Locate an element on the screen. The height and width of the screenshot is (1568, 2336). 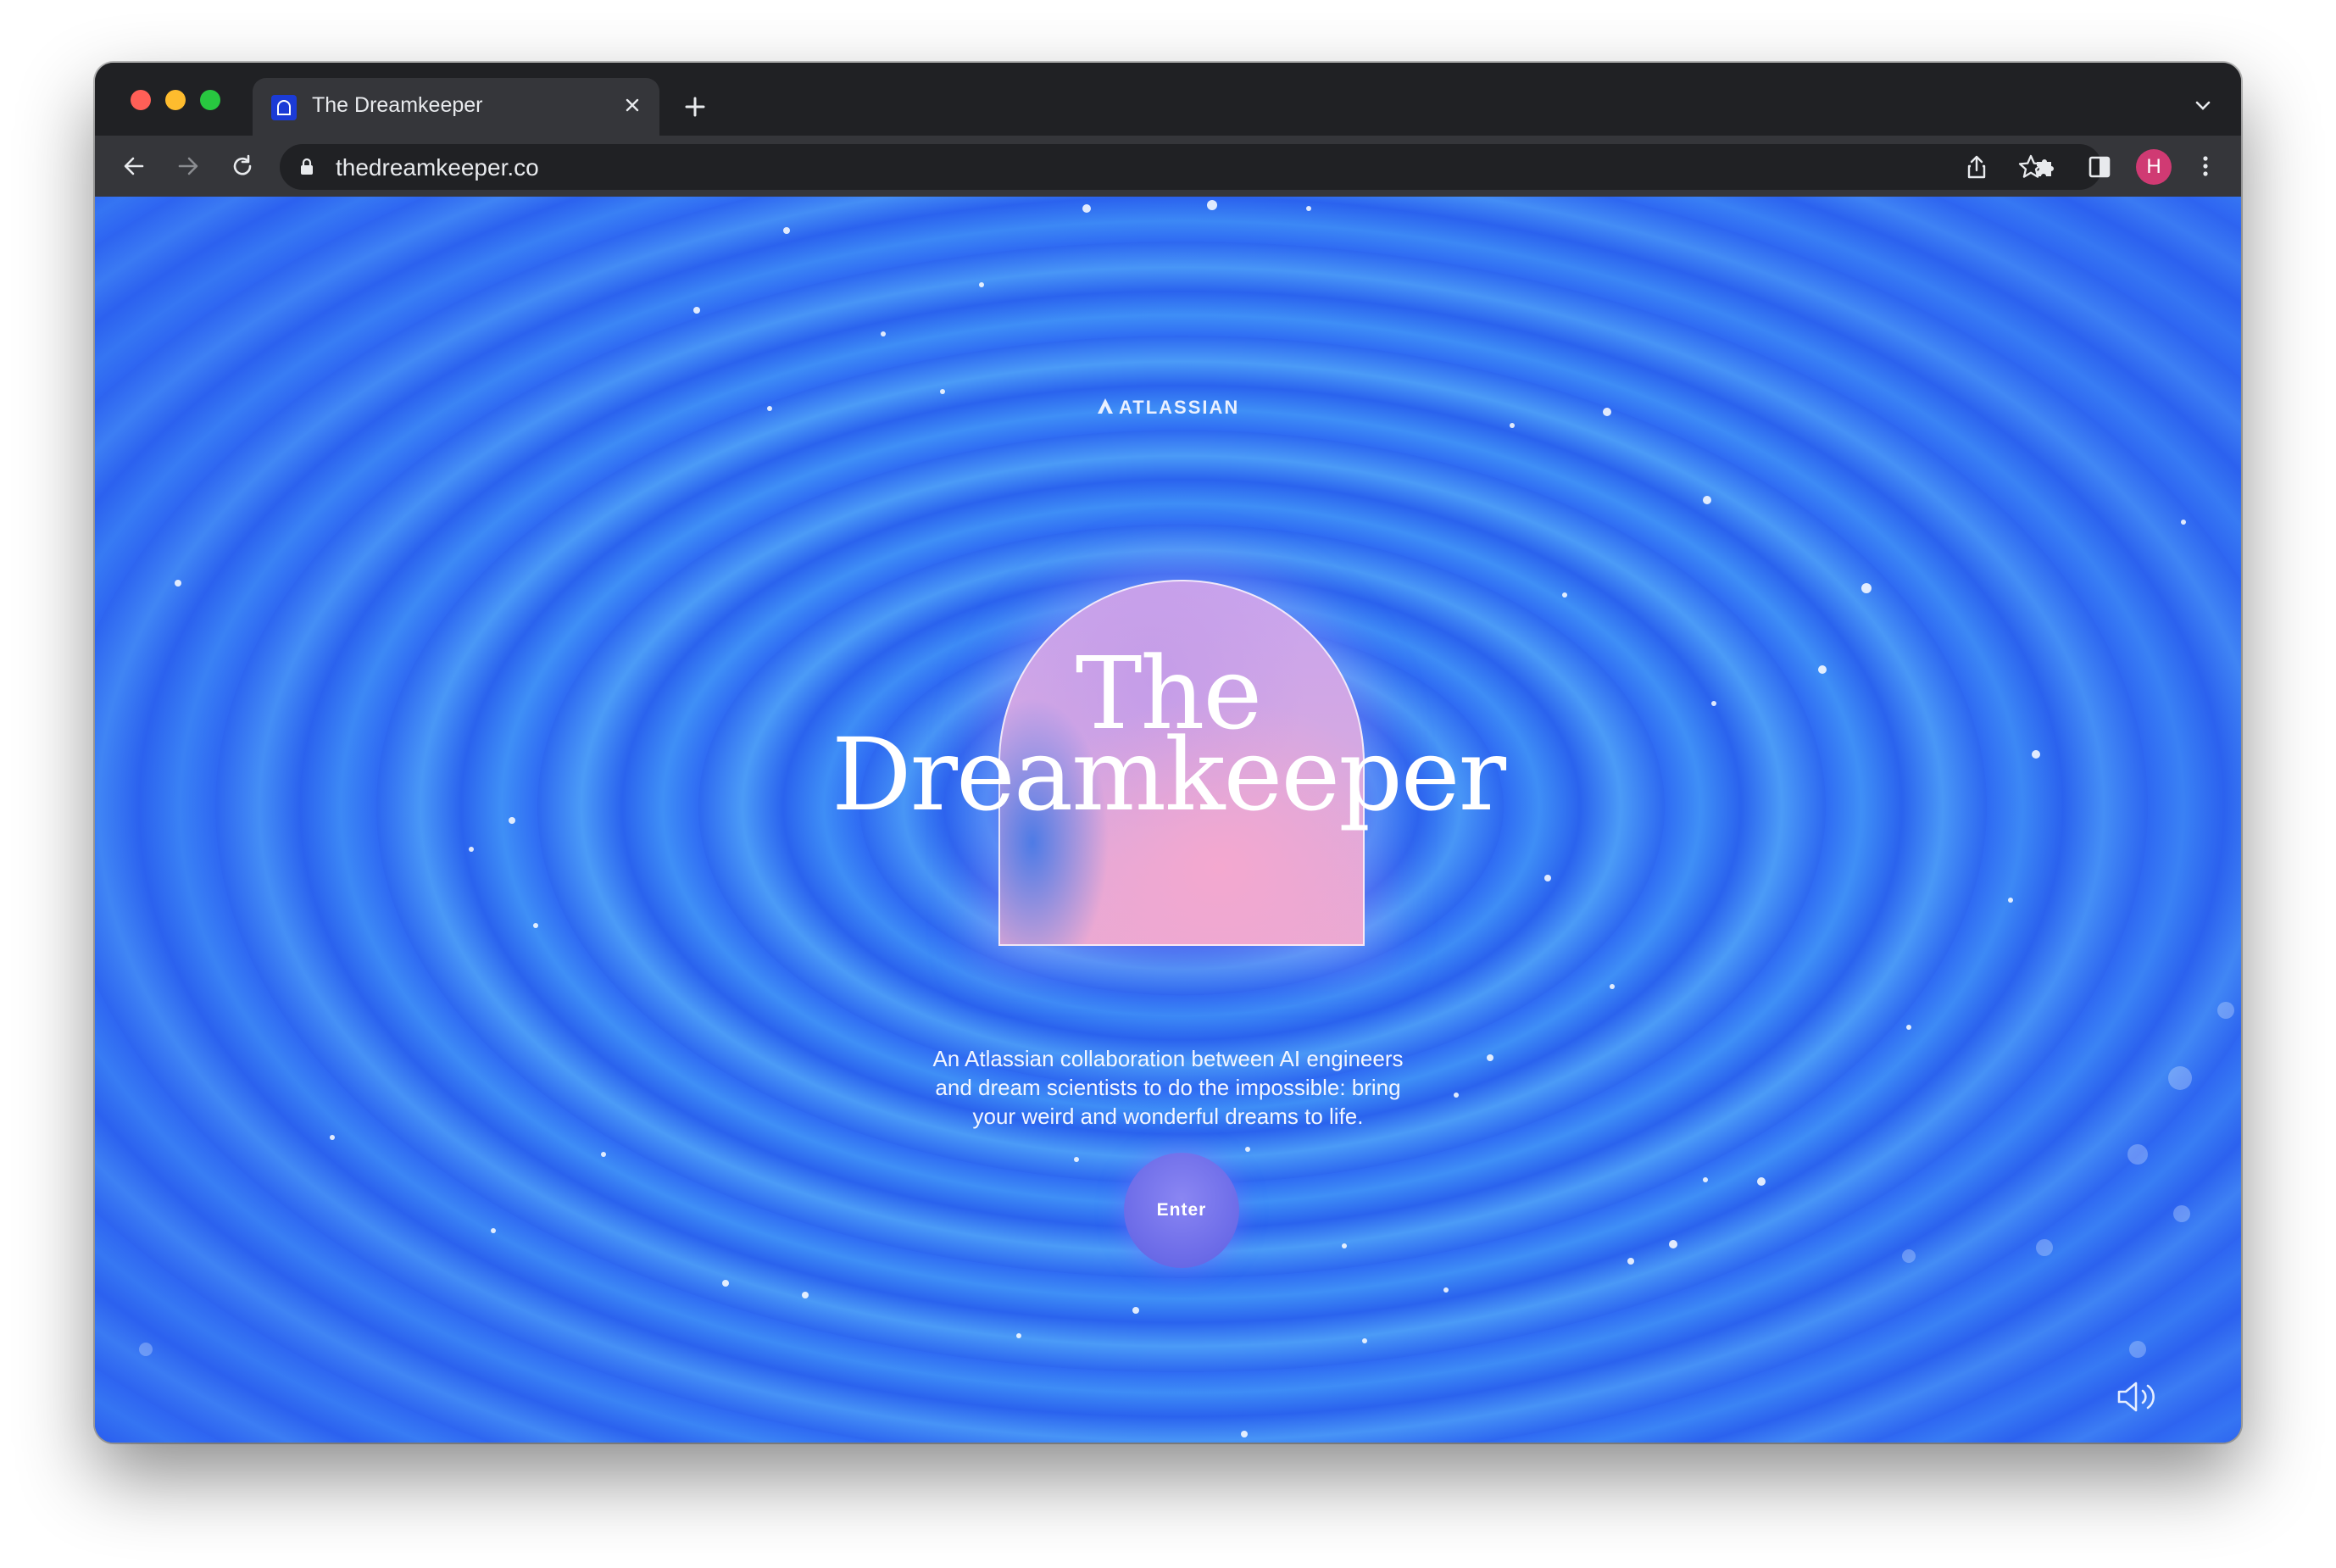
enter-button: Enter is located at coordinates (1181, 1210).